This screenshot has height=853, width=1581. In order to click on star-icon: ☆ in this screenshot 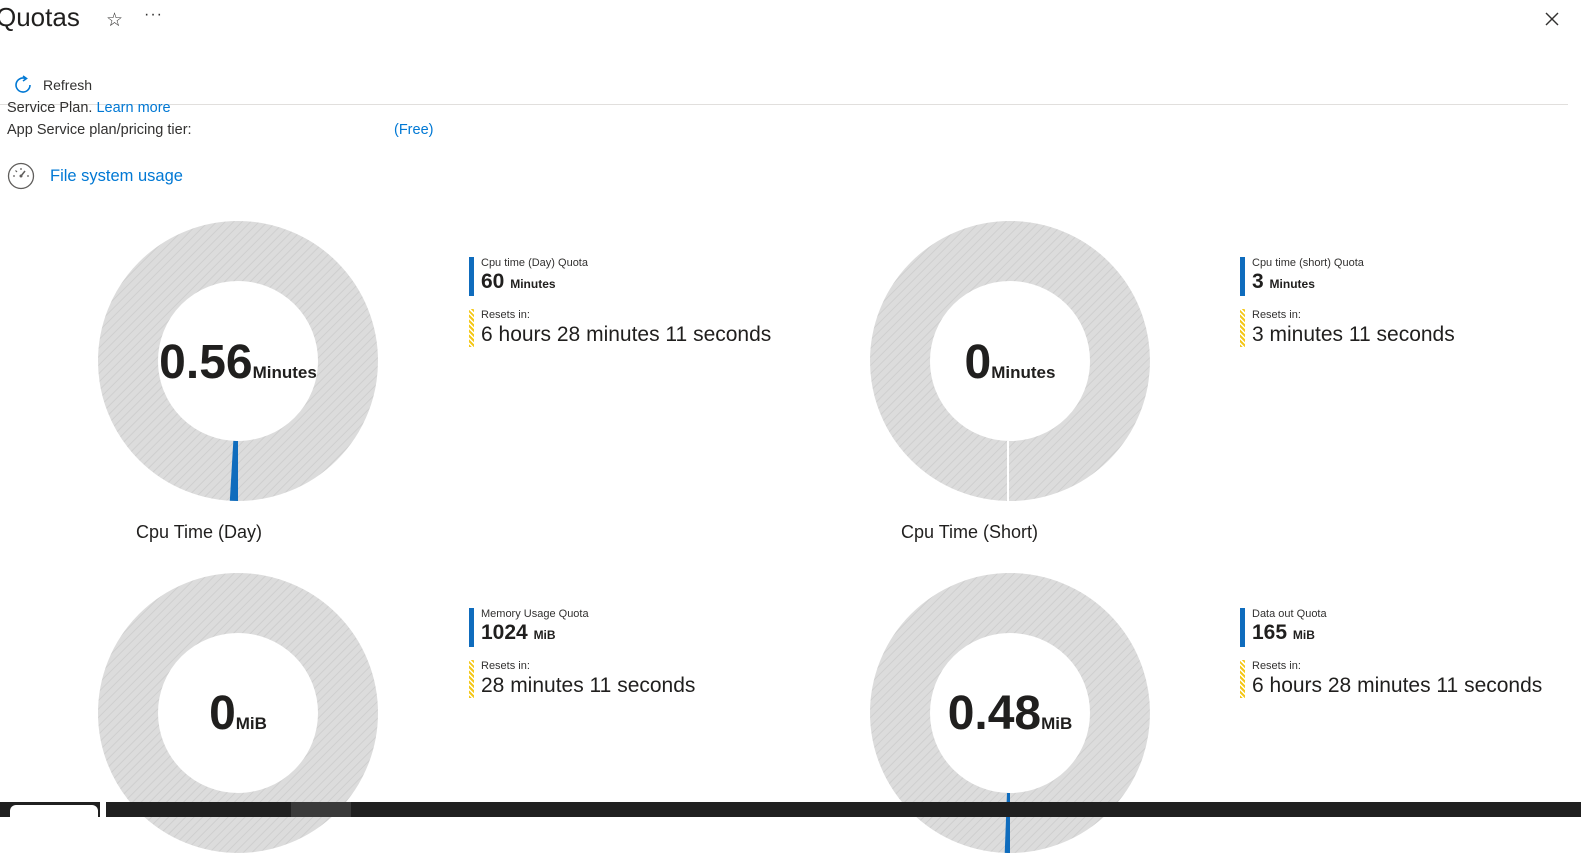, I will do `click(114, 20)`.